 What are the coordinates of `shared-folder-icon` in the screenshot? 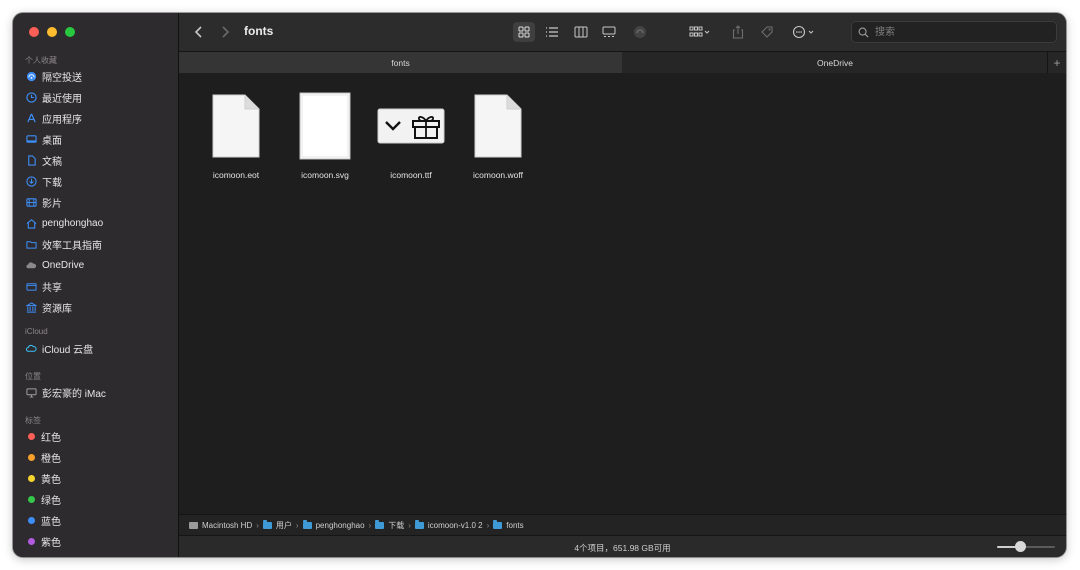 It's located at (31, 286).